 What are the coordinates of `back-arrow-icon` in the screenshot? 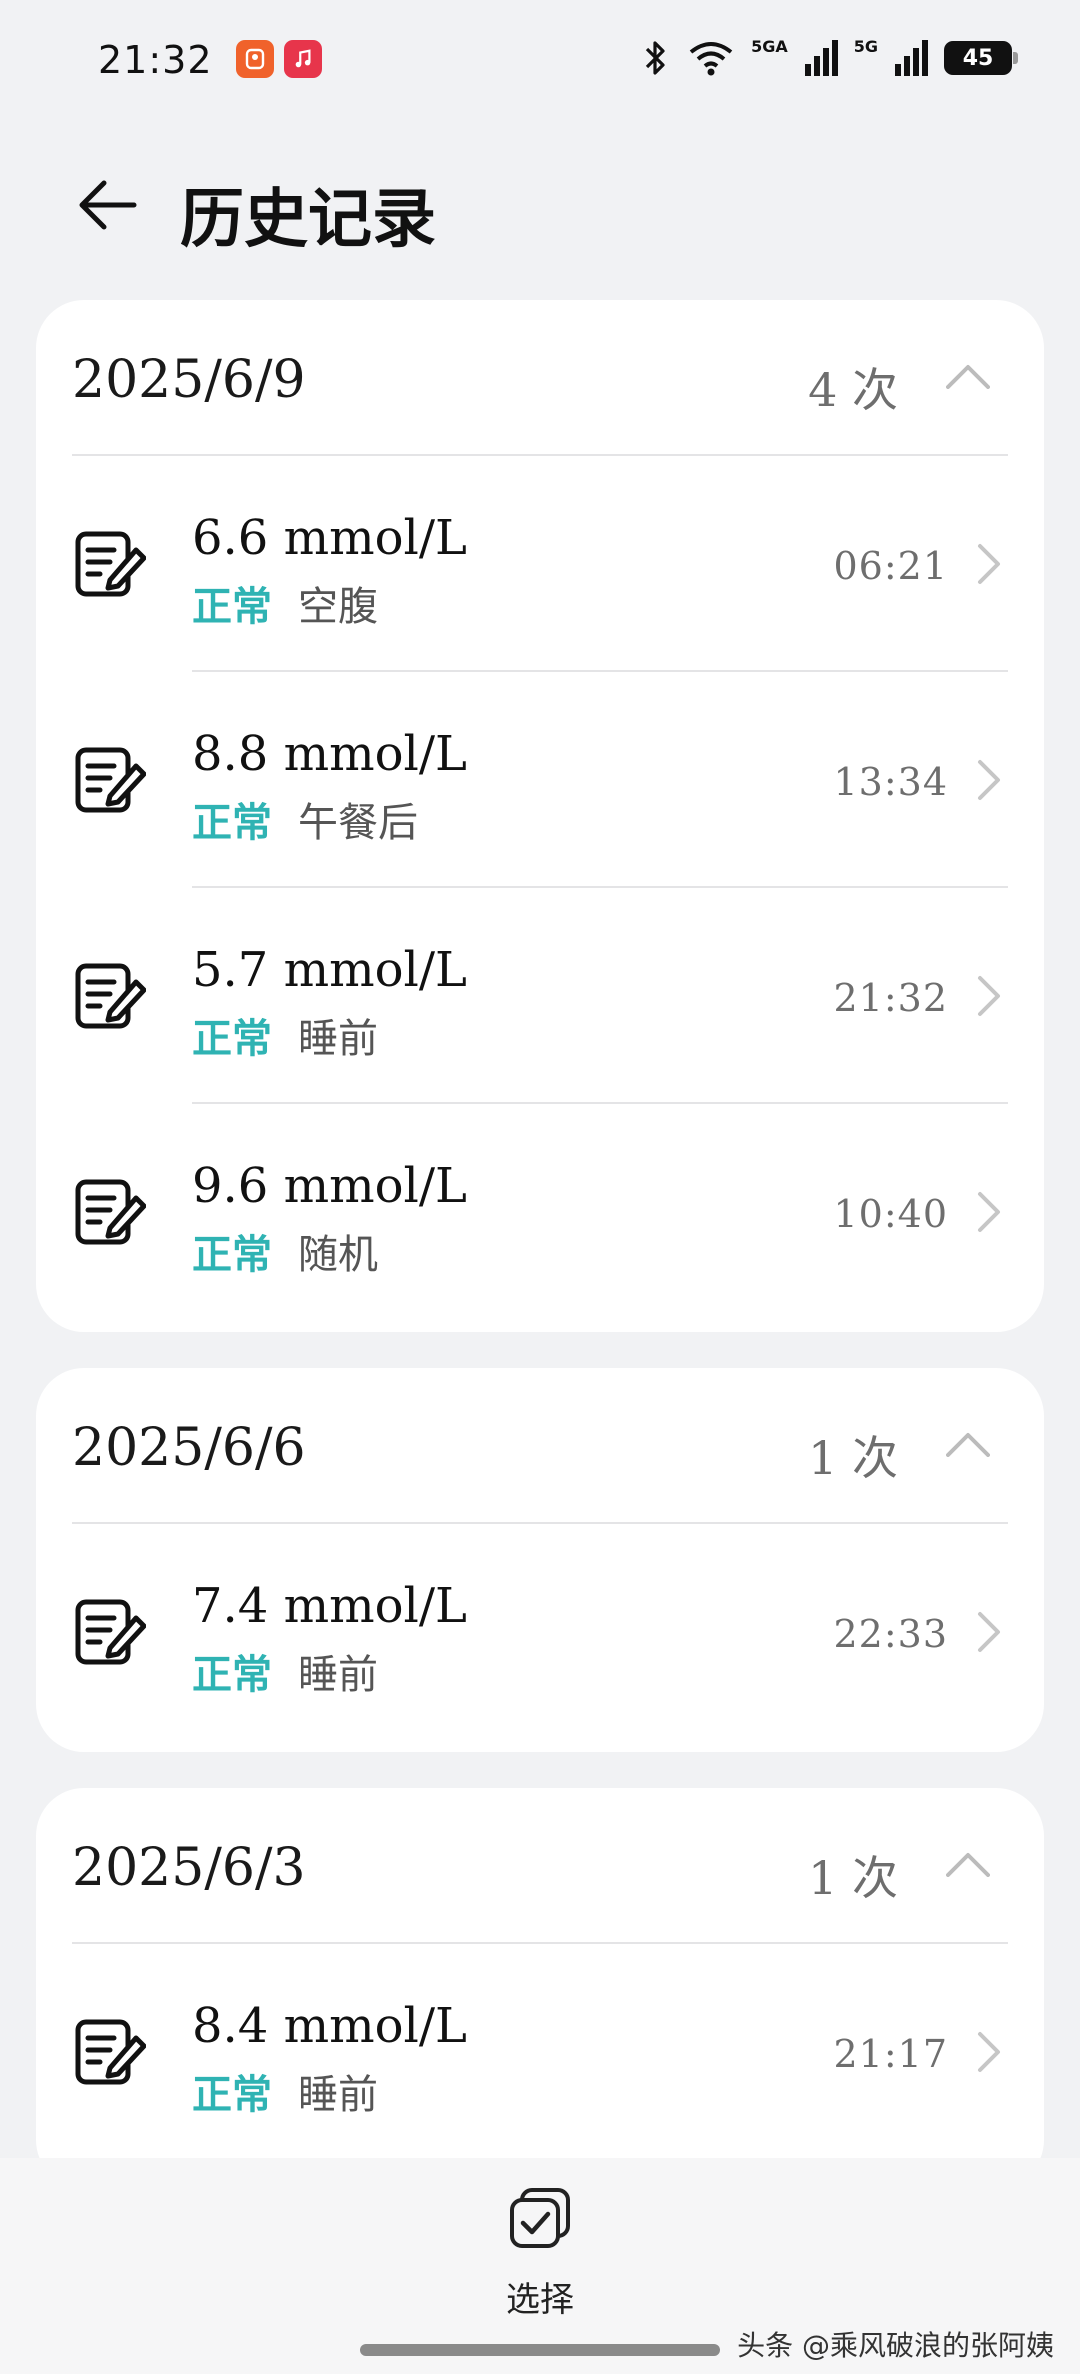 It's located at (108, 205).